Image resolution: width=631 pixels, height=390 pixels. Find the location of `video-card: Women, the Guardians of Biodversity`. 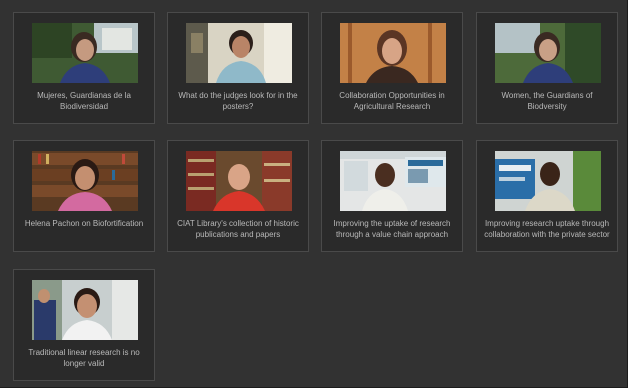

video-card: Women, the Guardians of Biodversity is located at coordinates (547, 68).